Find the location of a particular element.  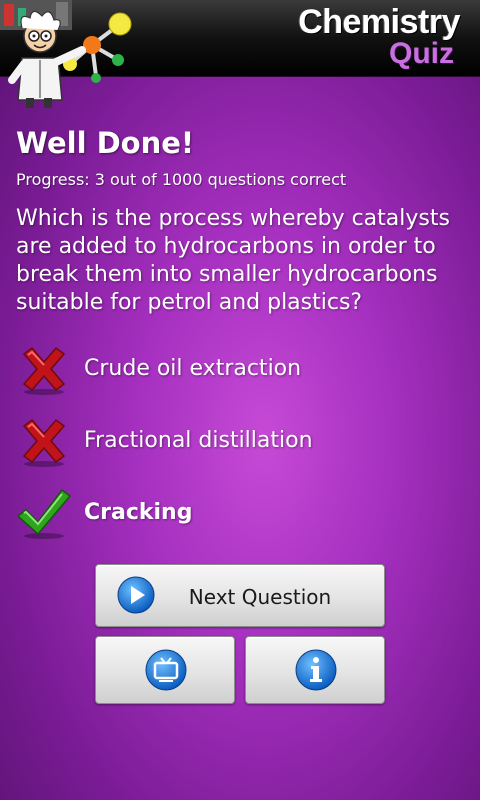

answer-option-1: Crude oil extraction is located at coordinates (236, 370).